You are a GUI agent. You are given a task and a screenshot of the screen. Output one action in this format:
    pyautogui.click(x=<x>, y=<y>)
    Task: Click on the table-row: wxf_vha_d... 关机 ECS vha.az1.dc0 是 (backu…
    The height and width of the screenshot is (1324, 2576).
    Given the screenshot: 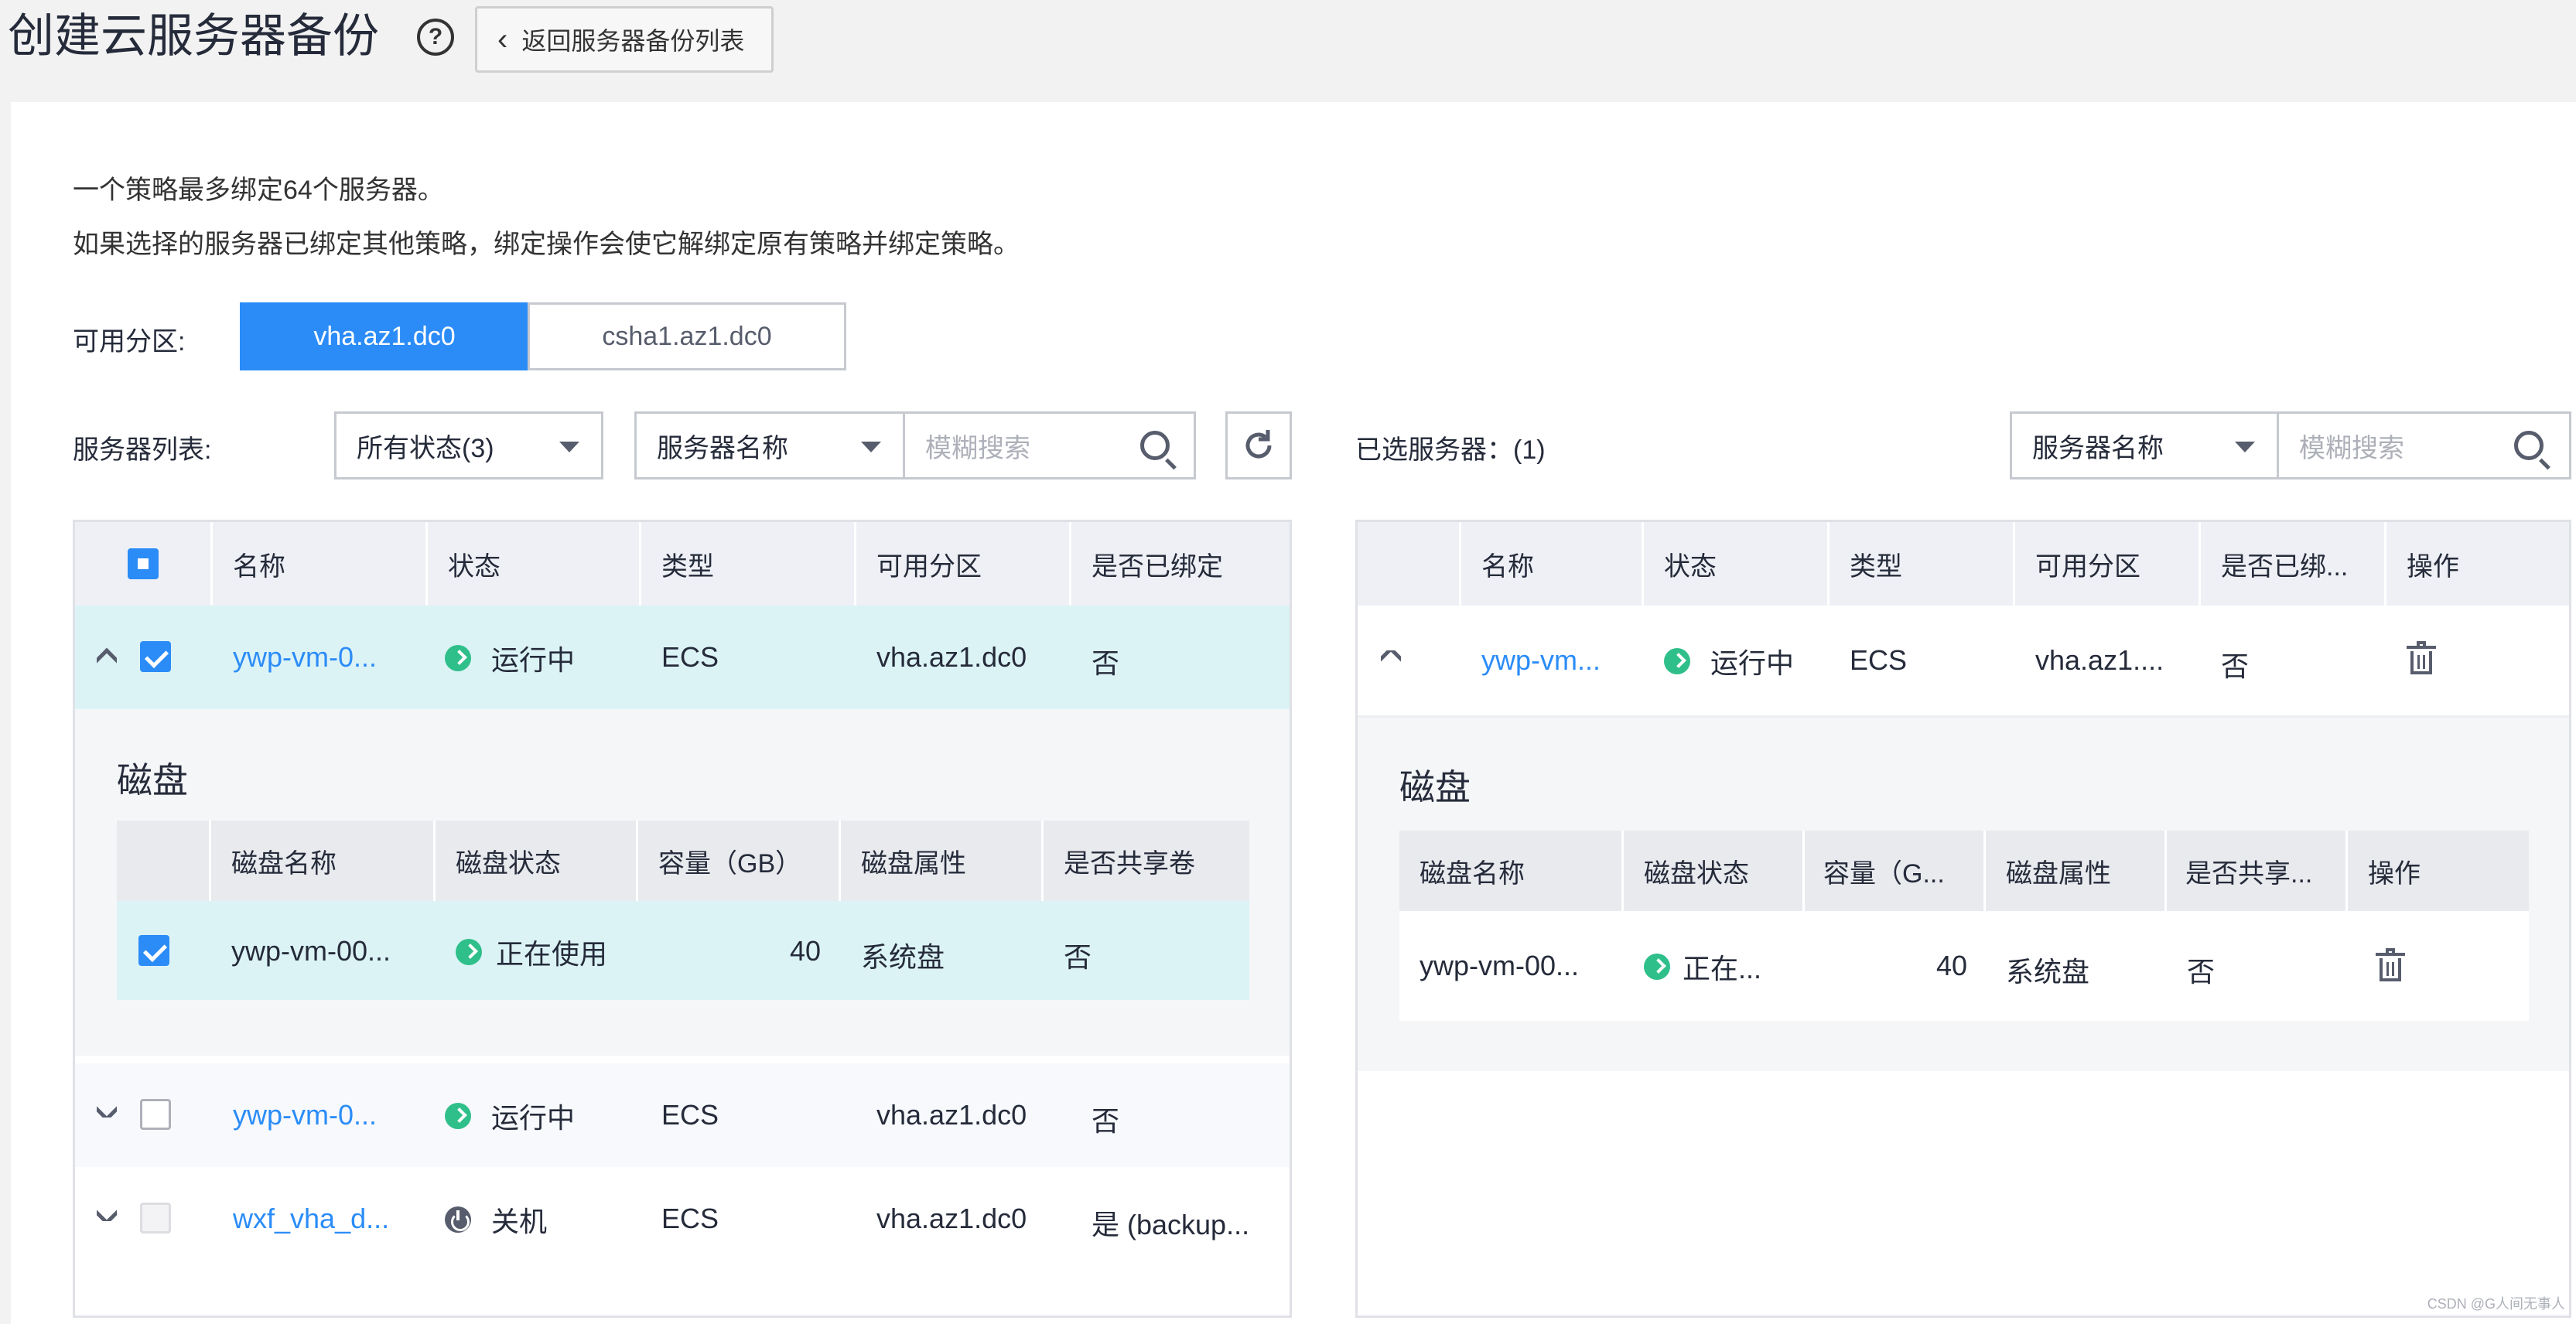 What is the action you would take?
    pyautogui.click(x=682, y=1219)
    